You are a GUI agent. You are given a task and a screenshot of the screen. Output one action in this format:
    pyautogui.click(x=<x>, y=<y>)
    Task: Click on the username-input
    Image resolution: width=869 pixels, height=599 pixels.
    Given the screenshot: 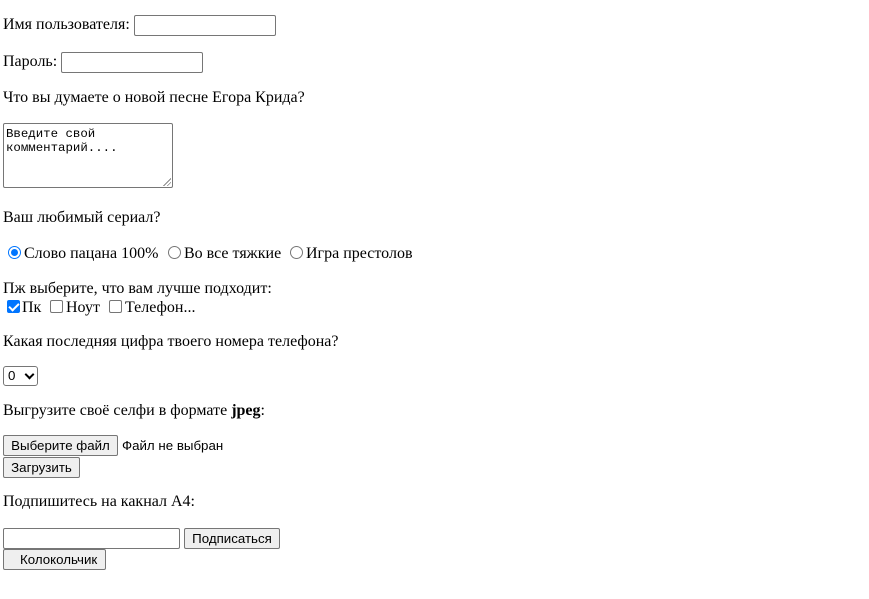 What is the action you would take?
    pyautogui.click(x=205, y=25)
    